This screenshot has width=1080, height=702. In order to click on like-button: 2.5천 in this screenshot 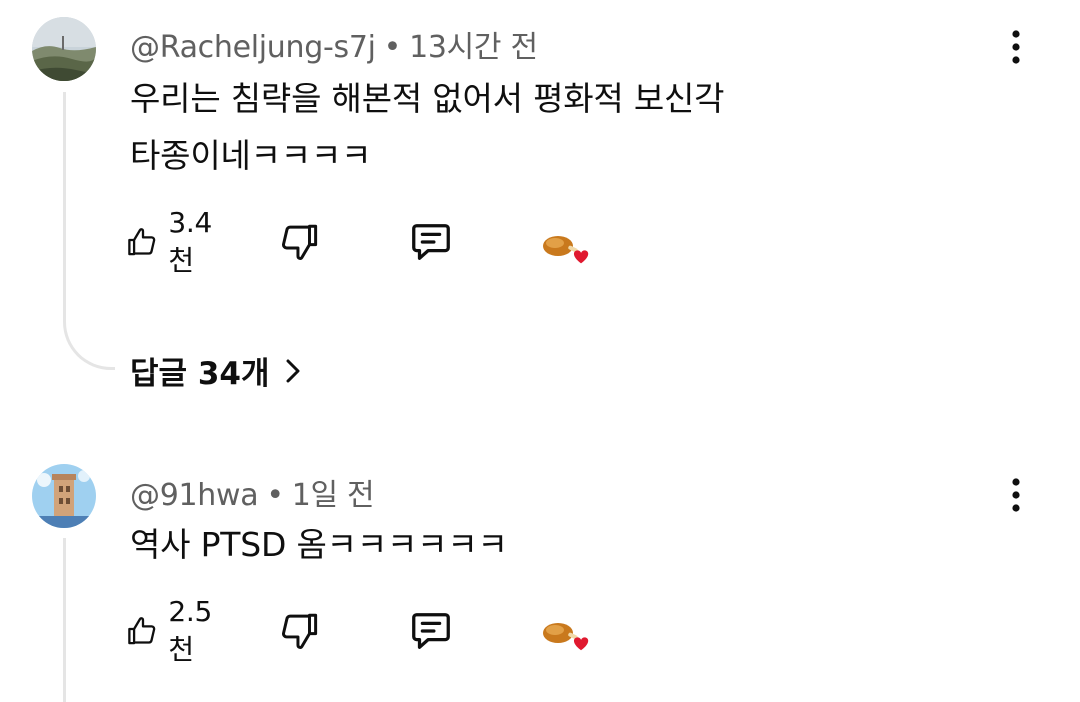, I will do `click(174, 630)`.